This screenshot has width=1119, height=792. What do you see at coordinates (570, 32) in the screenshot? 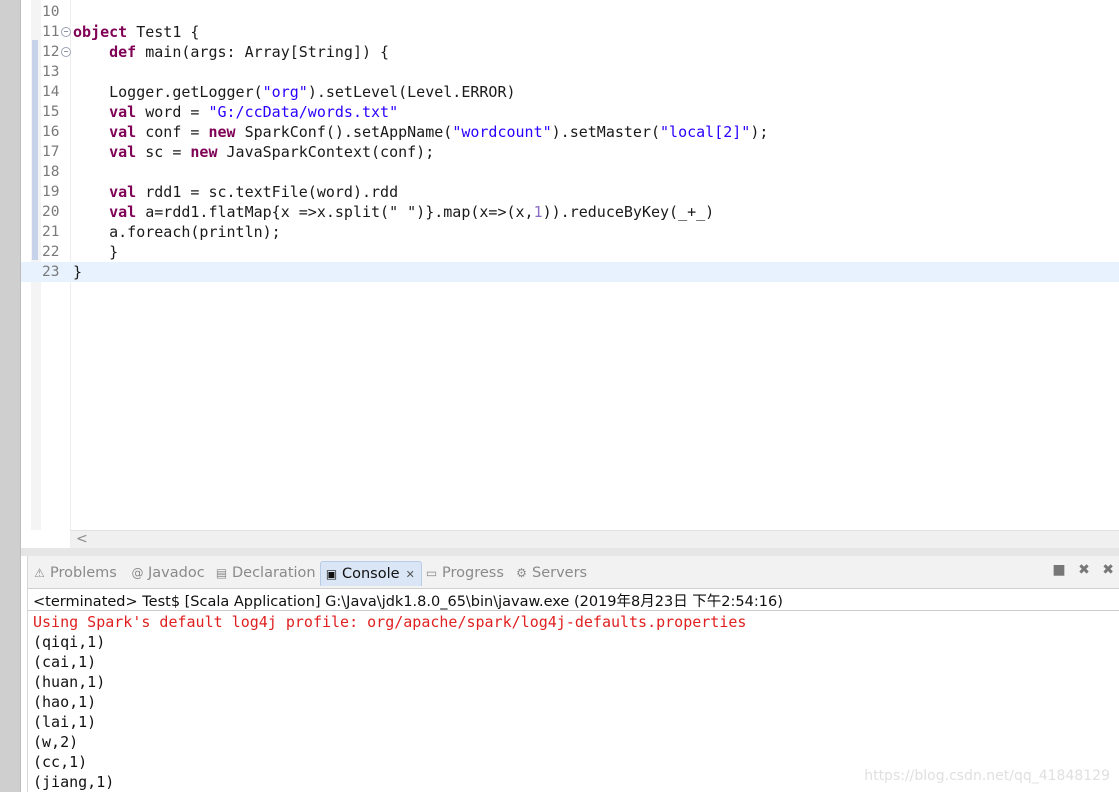
I see `code-line: 11− object Test1 {` at bounding box center [570, 32].